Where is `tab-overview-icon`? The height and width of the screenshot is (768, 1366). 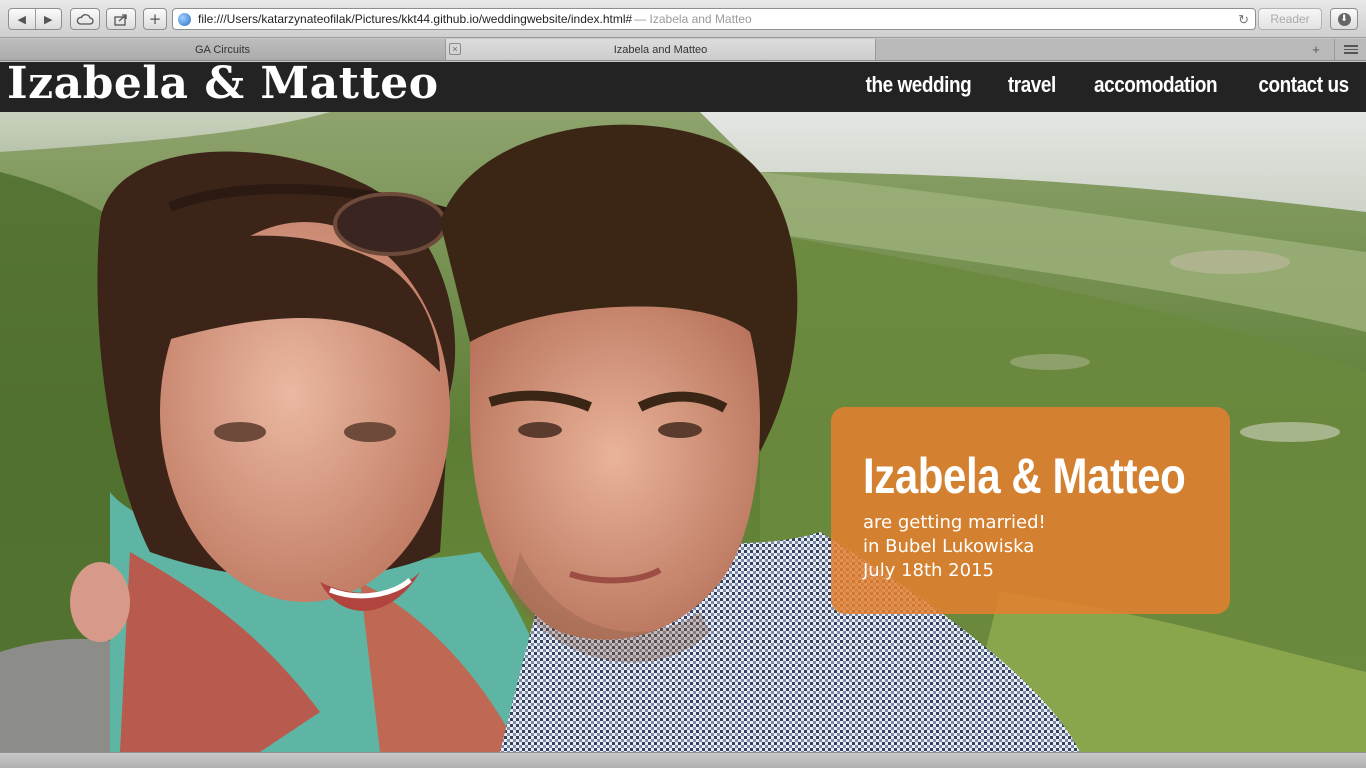
tab-overview-icon is located at coordinates (1350, 49).